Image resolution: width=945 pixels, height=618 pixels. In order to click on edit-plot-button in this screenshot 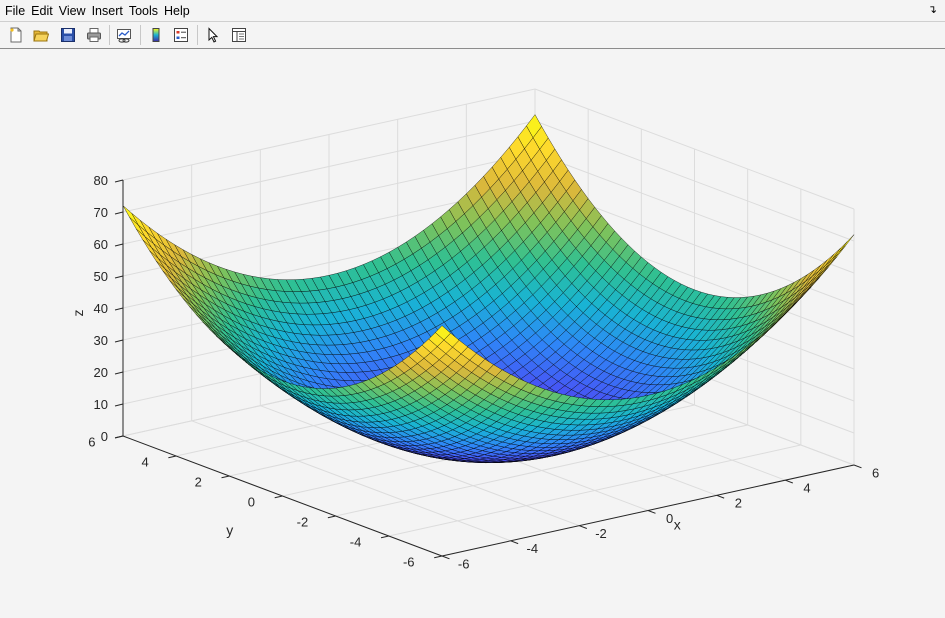, I will do `click(213, 35)`.